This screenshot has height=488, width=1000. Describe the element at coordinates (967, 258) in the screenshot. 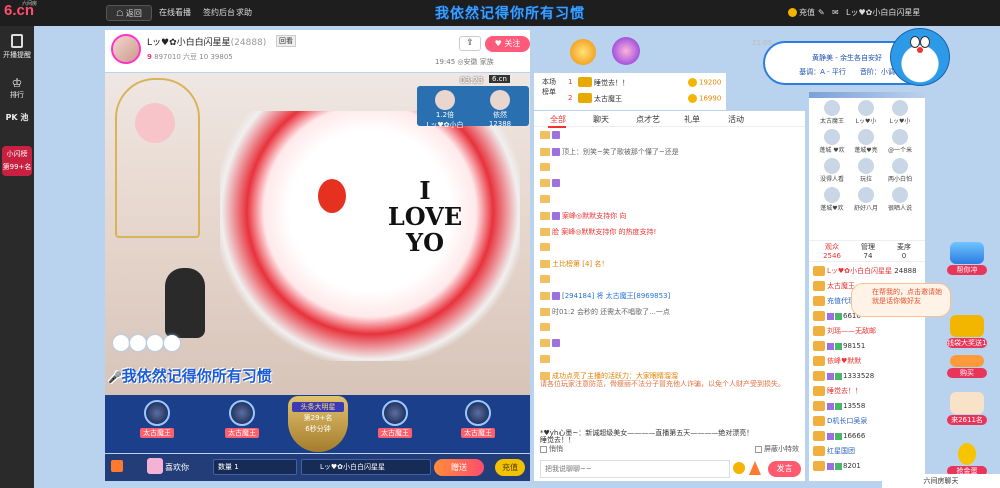

I see `help-rush-widget: 帮你冲` at that location.